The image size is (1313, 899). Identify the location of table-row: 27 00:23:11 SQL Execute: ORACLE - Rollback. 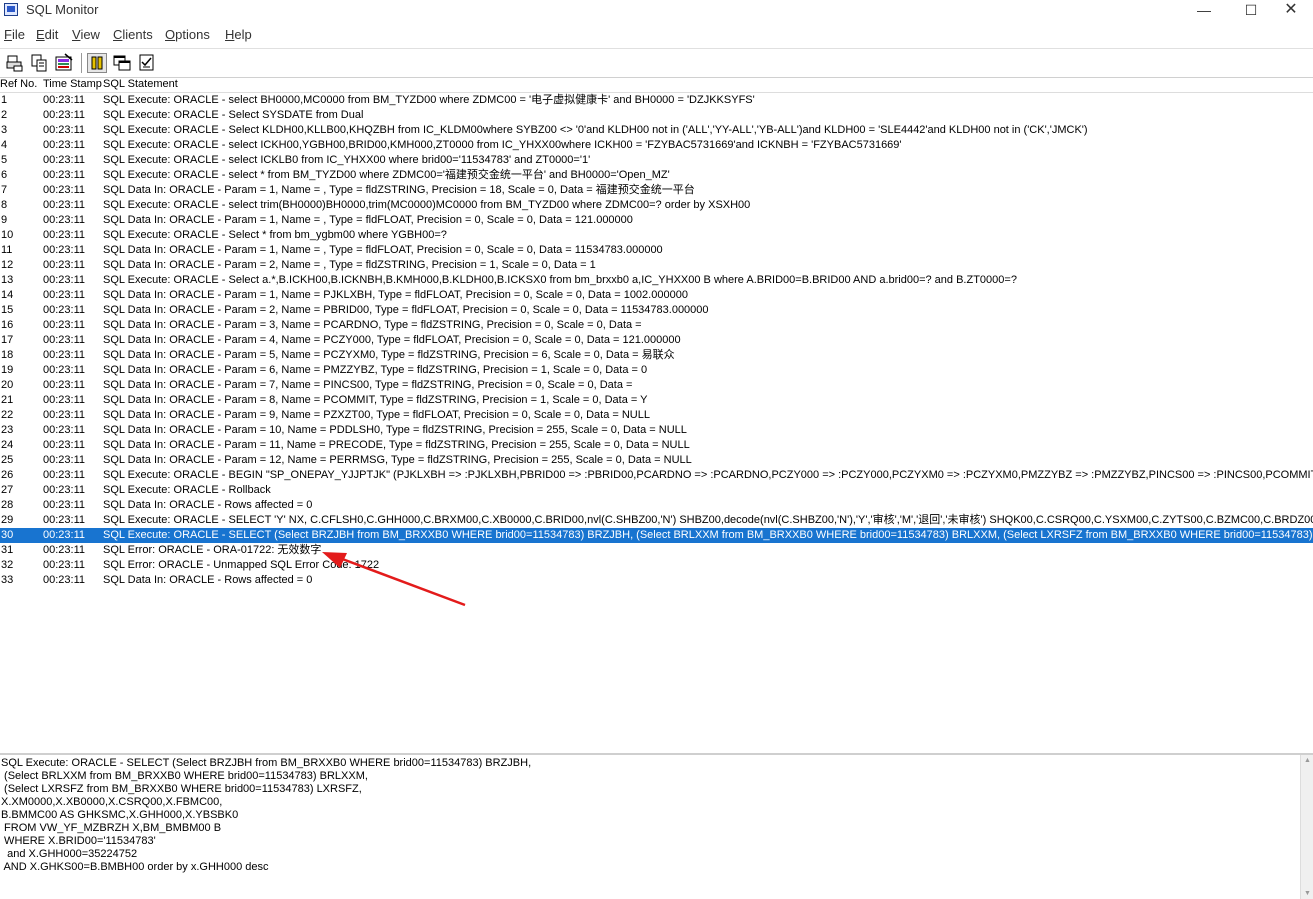
(656, 490).